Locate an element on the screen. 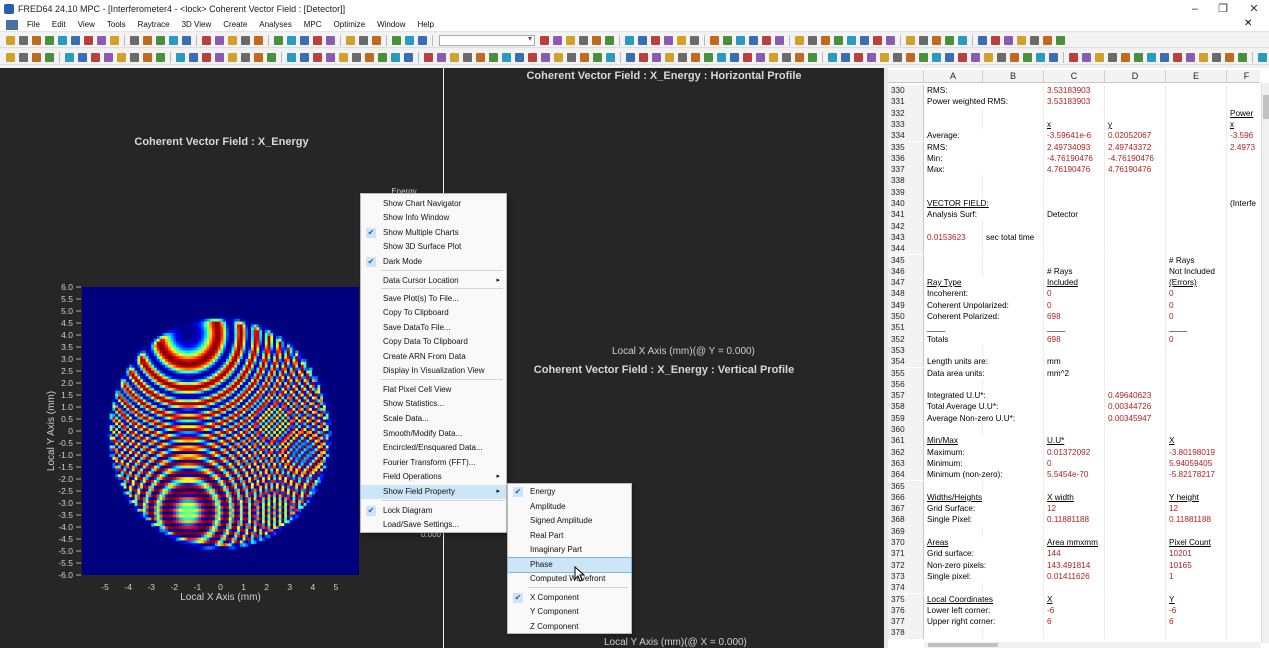 The width and height of the screenshot is (1269, 648). table-cell: 0 is located at coordinates (1196, 317).